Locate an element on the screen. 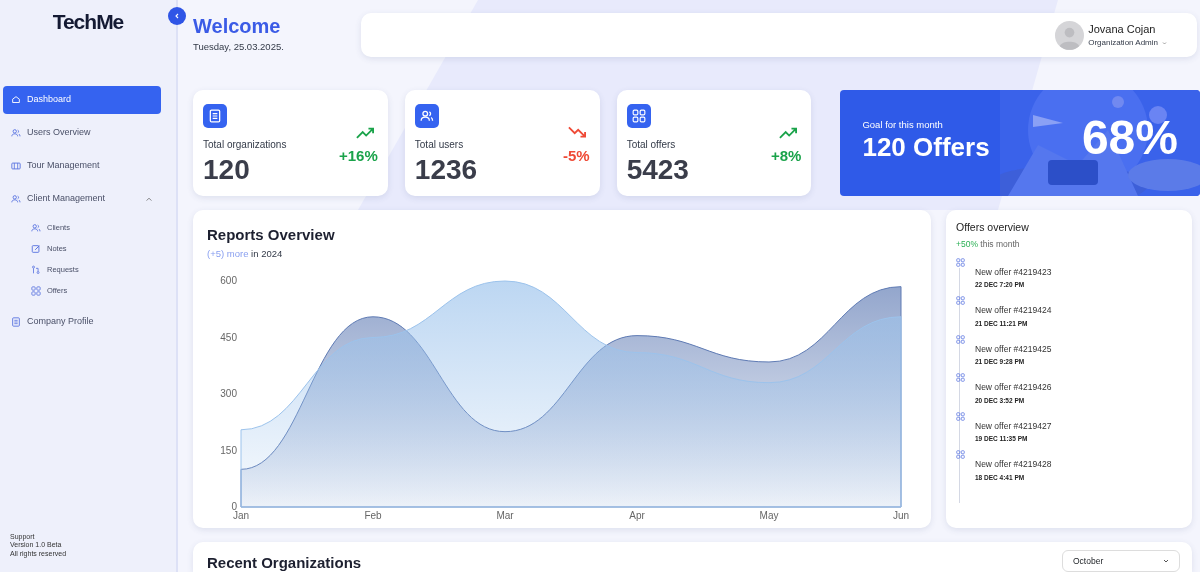 The width and height of the screenshot is (1200, 572). card-title: Reports Overview is located at coordinates (271, 235).